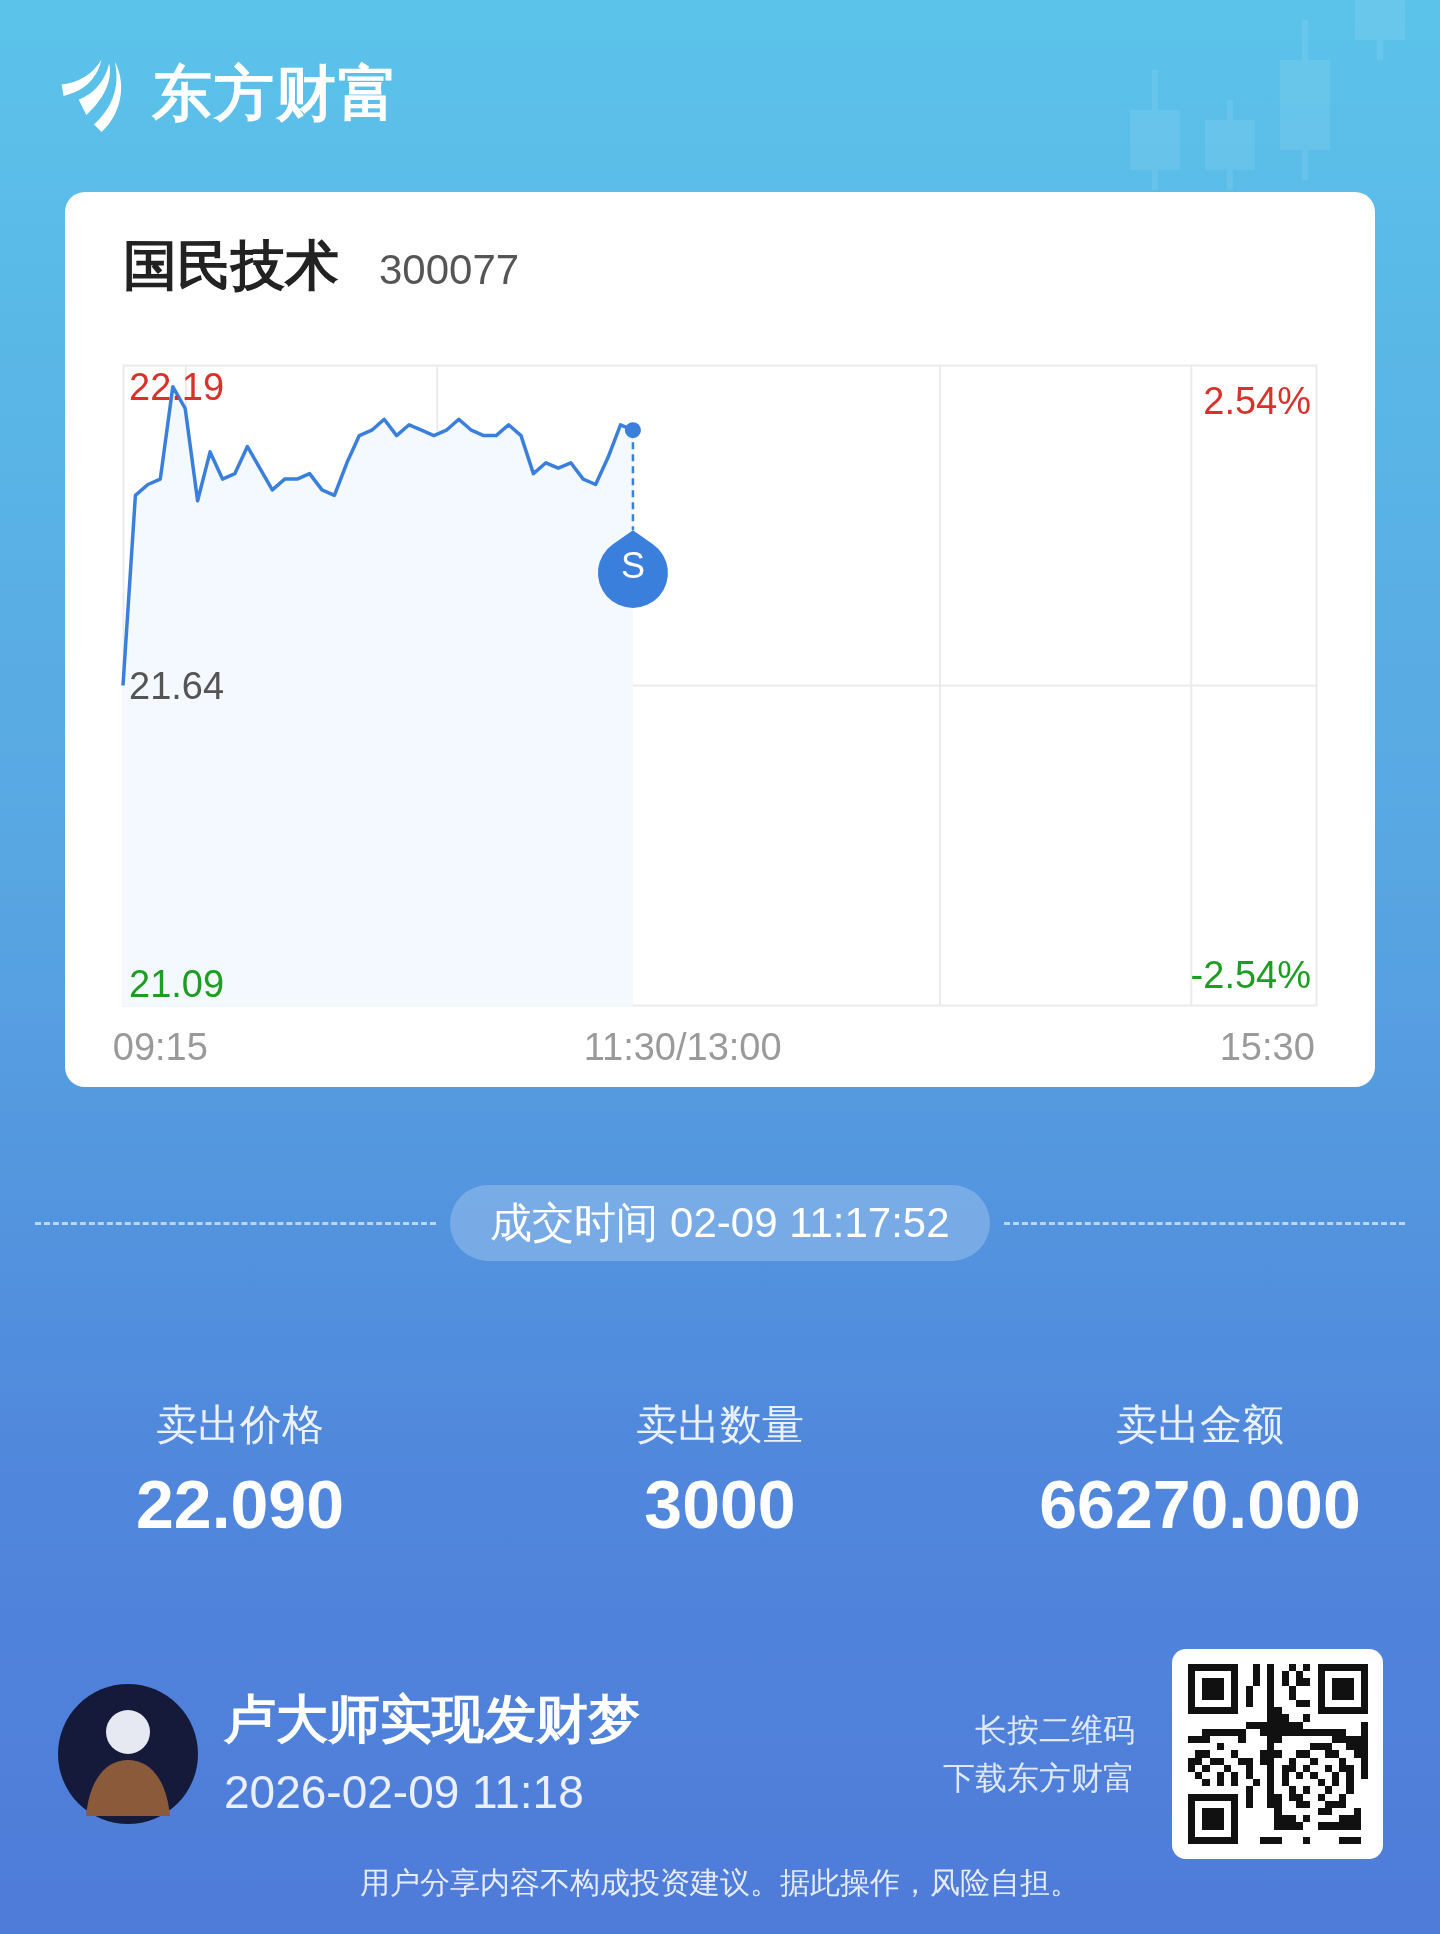 The width and height of the screenshot is (1440, 1934). What do you see at coordinates (1267, 1047) in the screenshot?
I see `time-tick-label: 15:30` at bounding box center [1267, 1047].